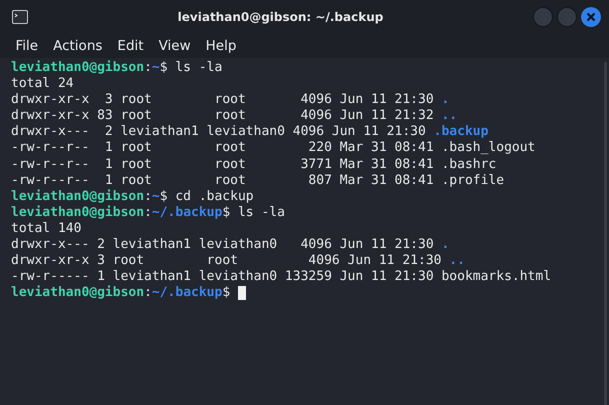  What do you see at coordinates (131, 46) in the screenshot?
I see `menu-item: Edit` at bounding box center [131, 46].